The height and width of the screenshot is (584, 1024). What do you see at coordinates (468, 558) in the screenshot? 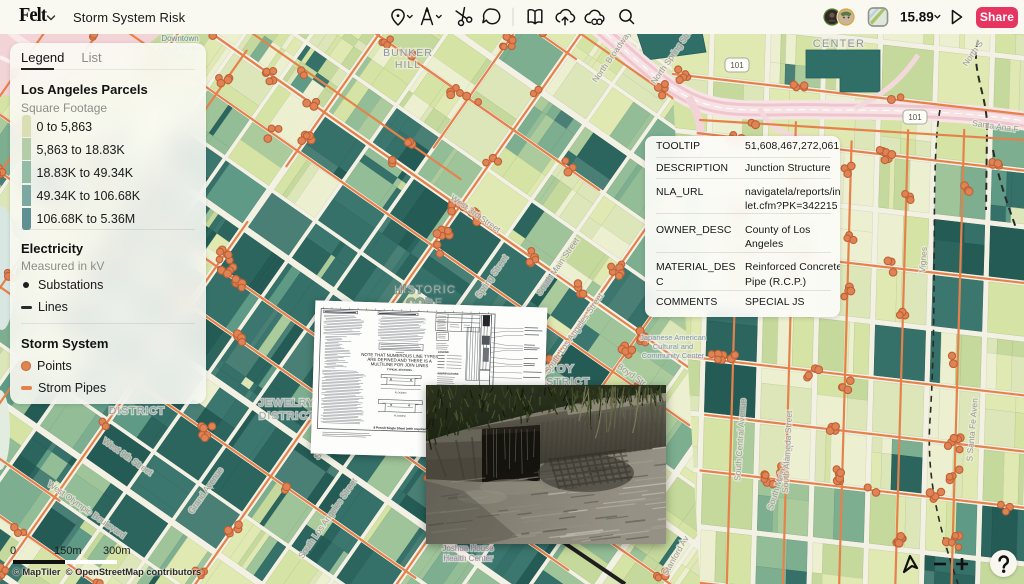
I see `svg-text: Health Center` at bounding box center [468, 558].